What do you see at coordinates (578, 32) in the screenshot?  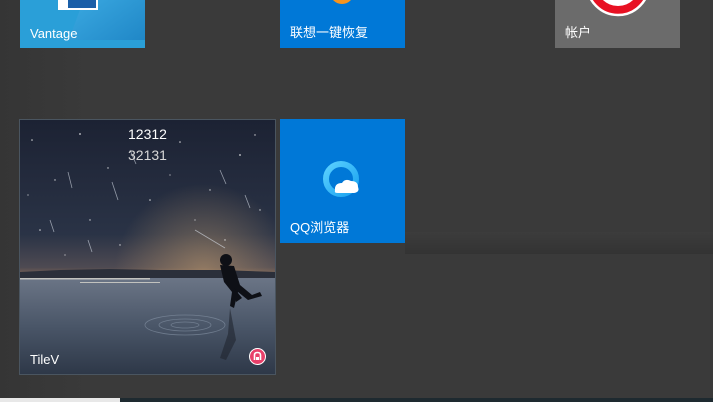 I see `tile-account-label: 帐户` at bounding box center [578, 32].